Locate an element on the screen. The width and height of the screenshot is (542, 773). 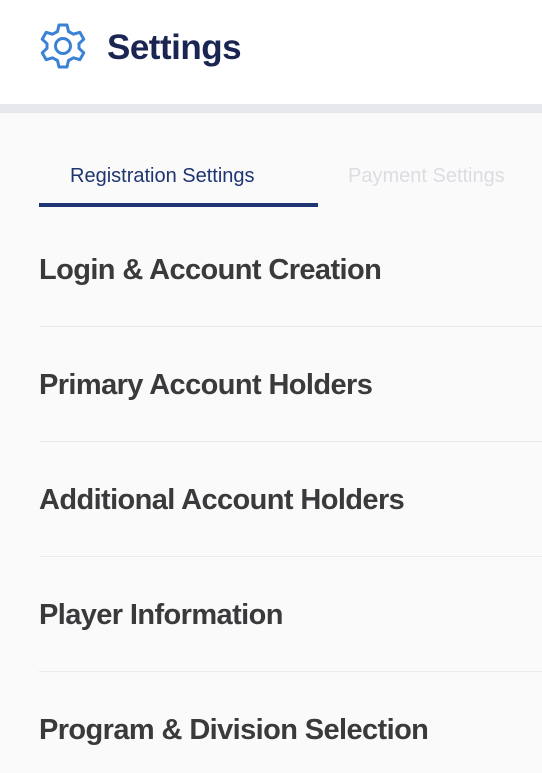
section-label: Program & Division Selection is located at coordinates (234, 730).